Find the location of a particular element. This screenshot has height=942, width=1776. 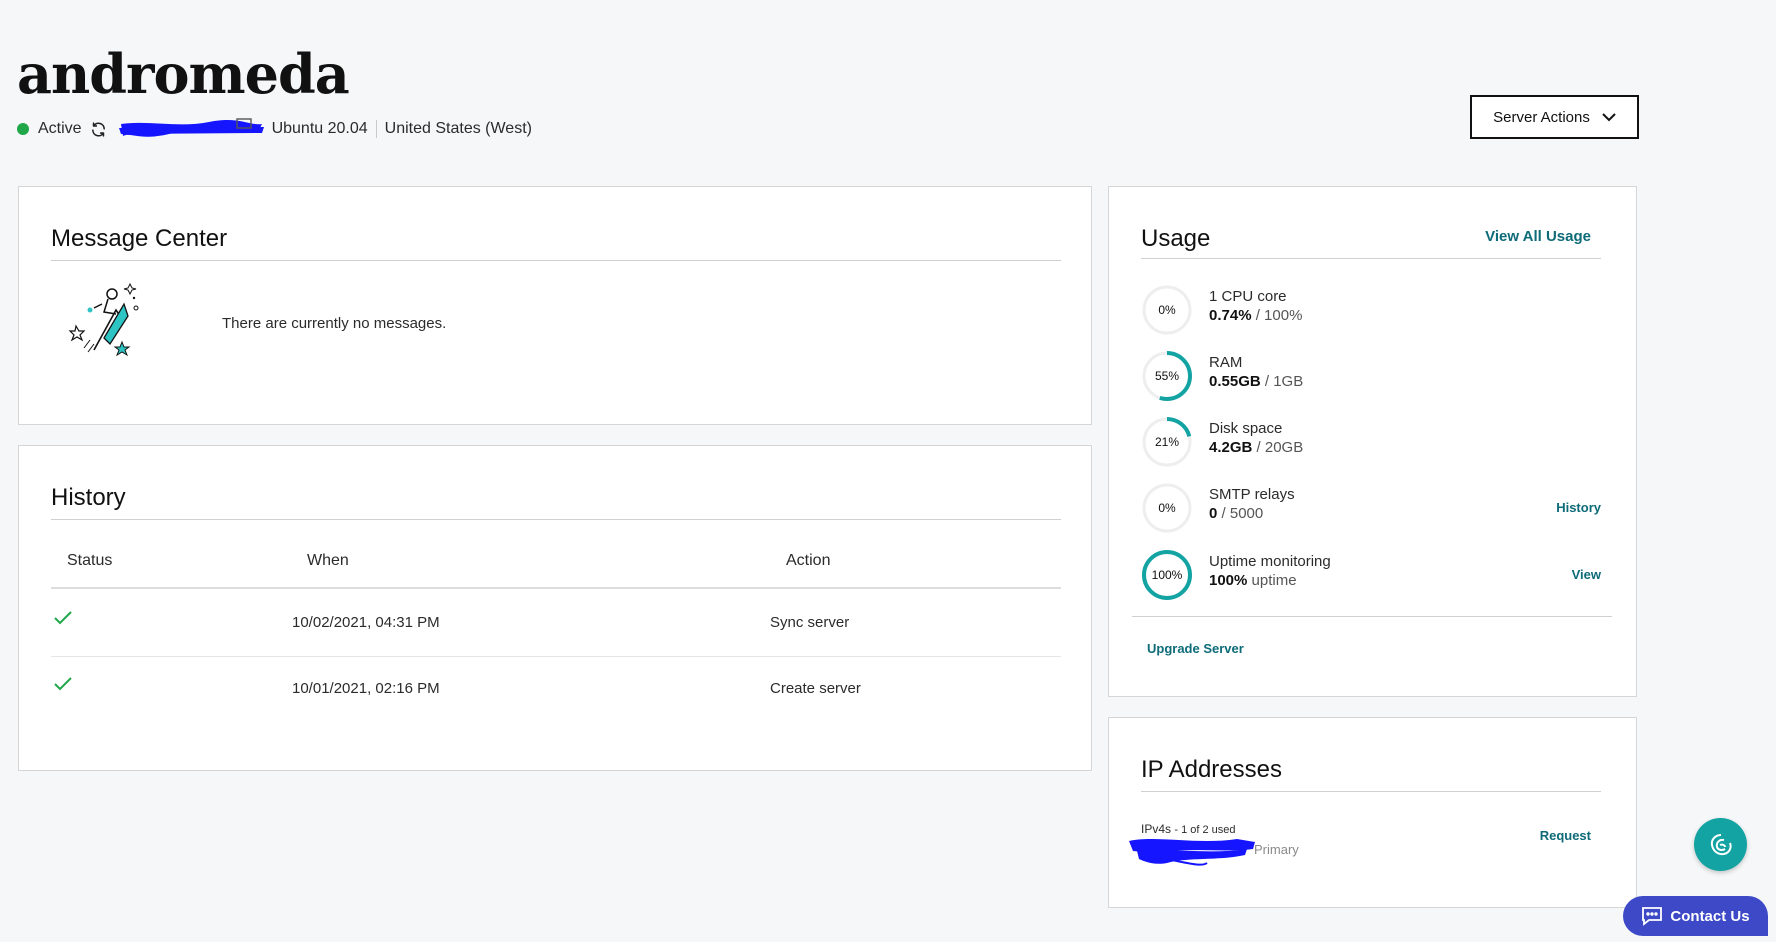

status-dot is located at coordinates (23, 129).